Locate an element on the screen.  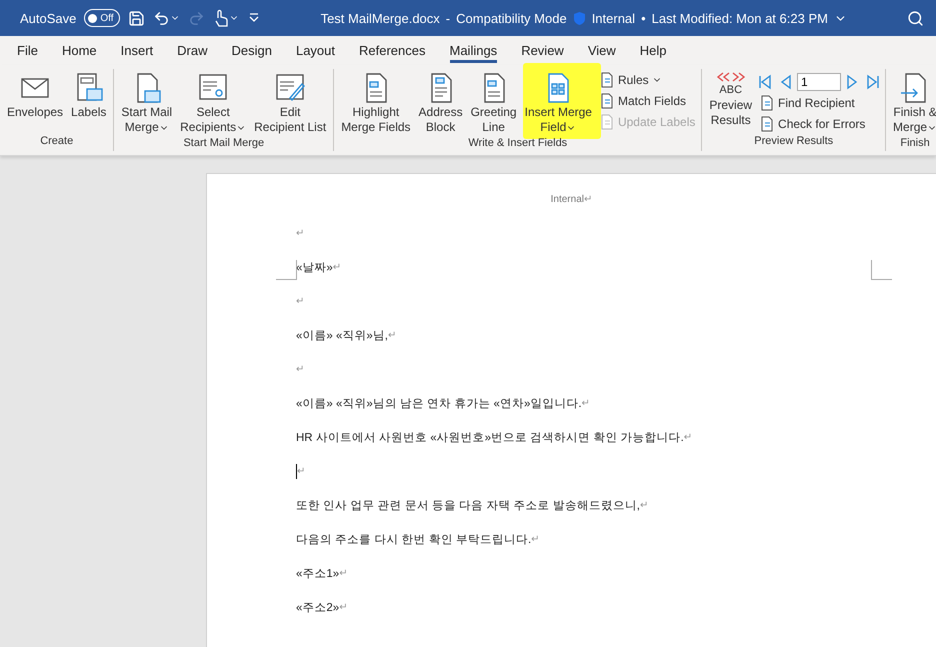
search-icon is located at coordinates (915, 18).